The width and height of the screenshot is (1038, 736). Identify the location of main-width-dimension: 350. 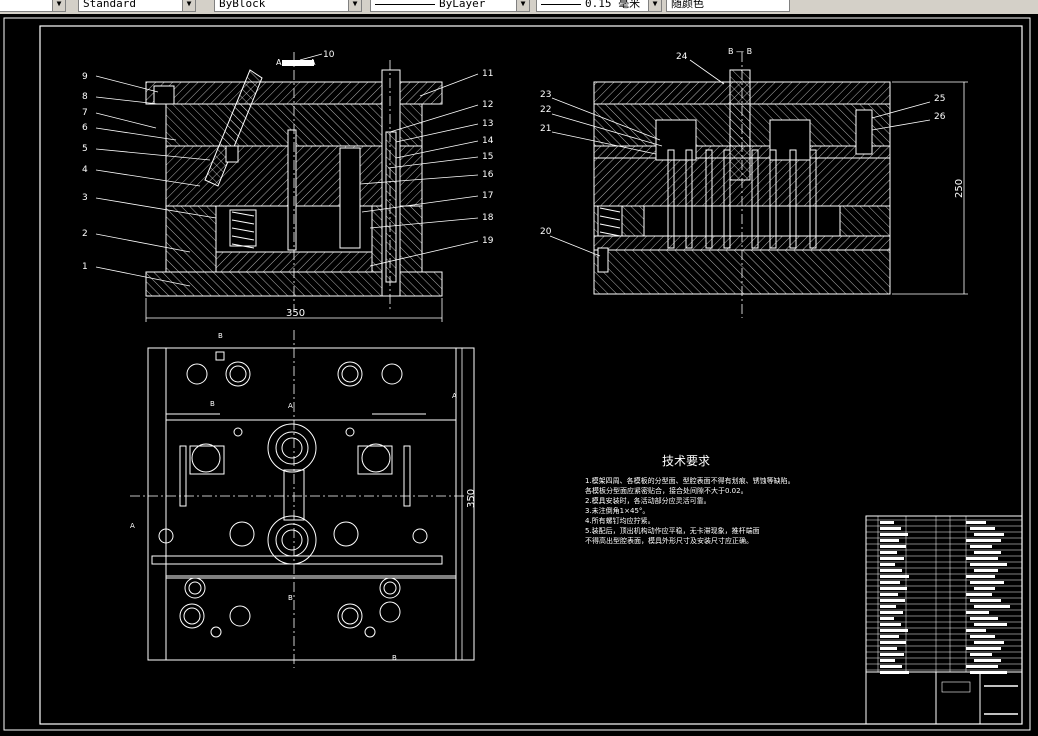
(294, 310).